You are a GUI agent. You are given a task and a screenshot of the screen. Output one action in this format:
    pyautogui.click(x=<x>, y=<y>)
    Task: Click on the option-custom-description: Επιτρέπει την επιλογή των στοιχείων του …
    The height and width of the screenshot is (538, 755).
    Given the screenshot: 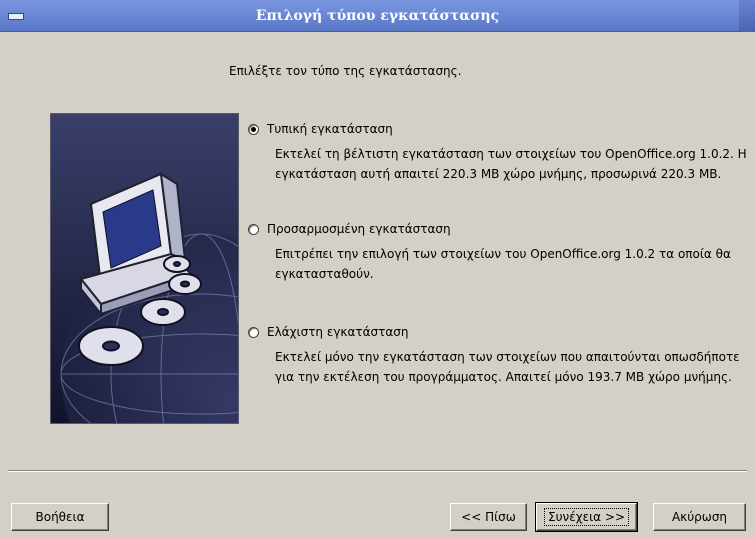 What is the action you would take?
    pyautogui.click(x=503, y=264)
    